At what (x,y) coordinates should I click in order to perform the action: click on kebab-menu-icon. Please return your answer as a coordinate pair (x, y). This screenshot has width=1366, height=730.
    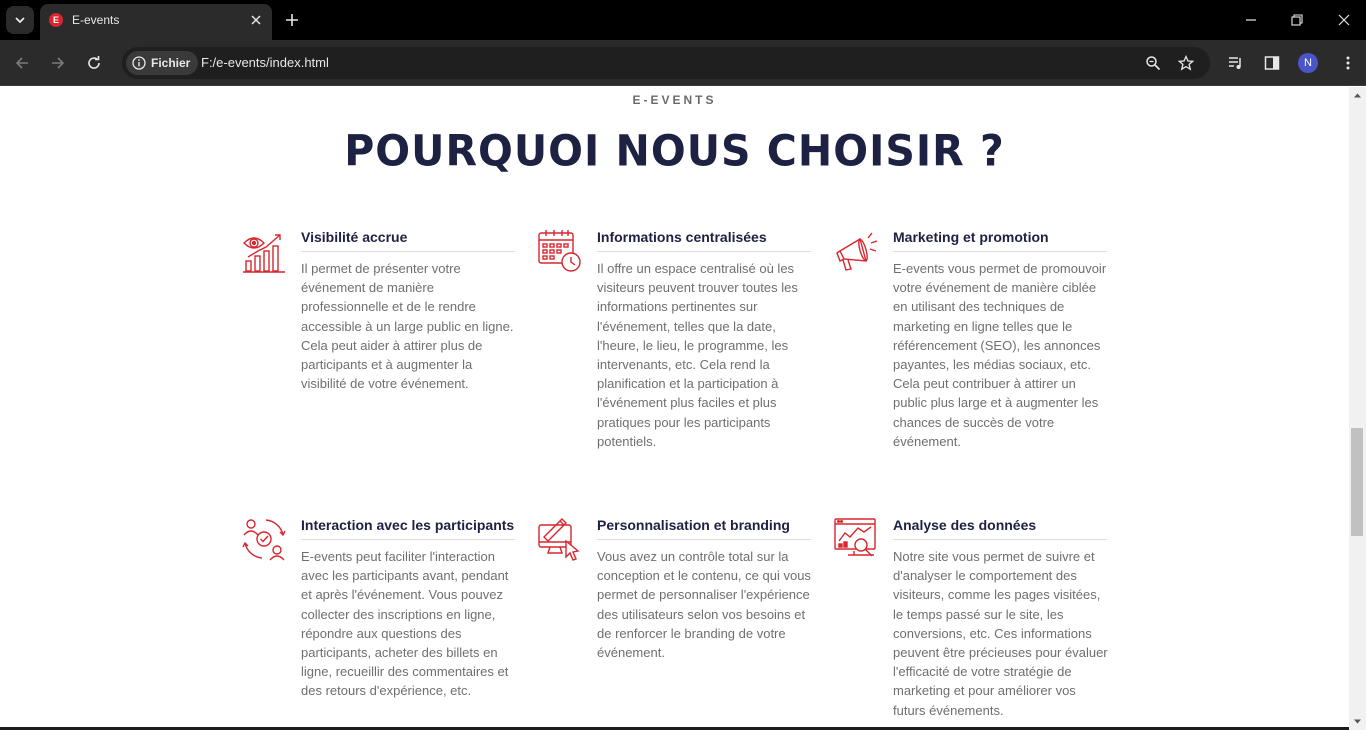
    Looking at the image, I should click on (1348, 63).